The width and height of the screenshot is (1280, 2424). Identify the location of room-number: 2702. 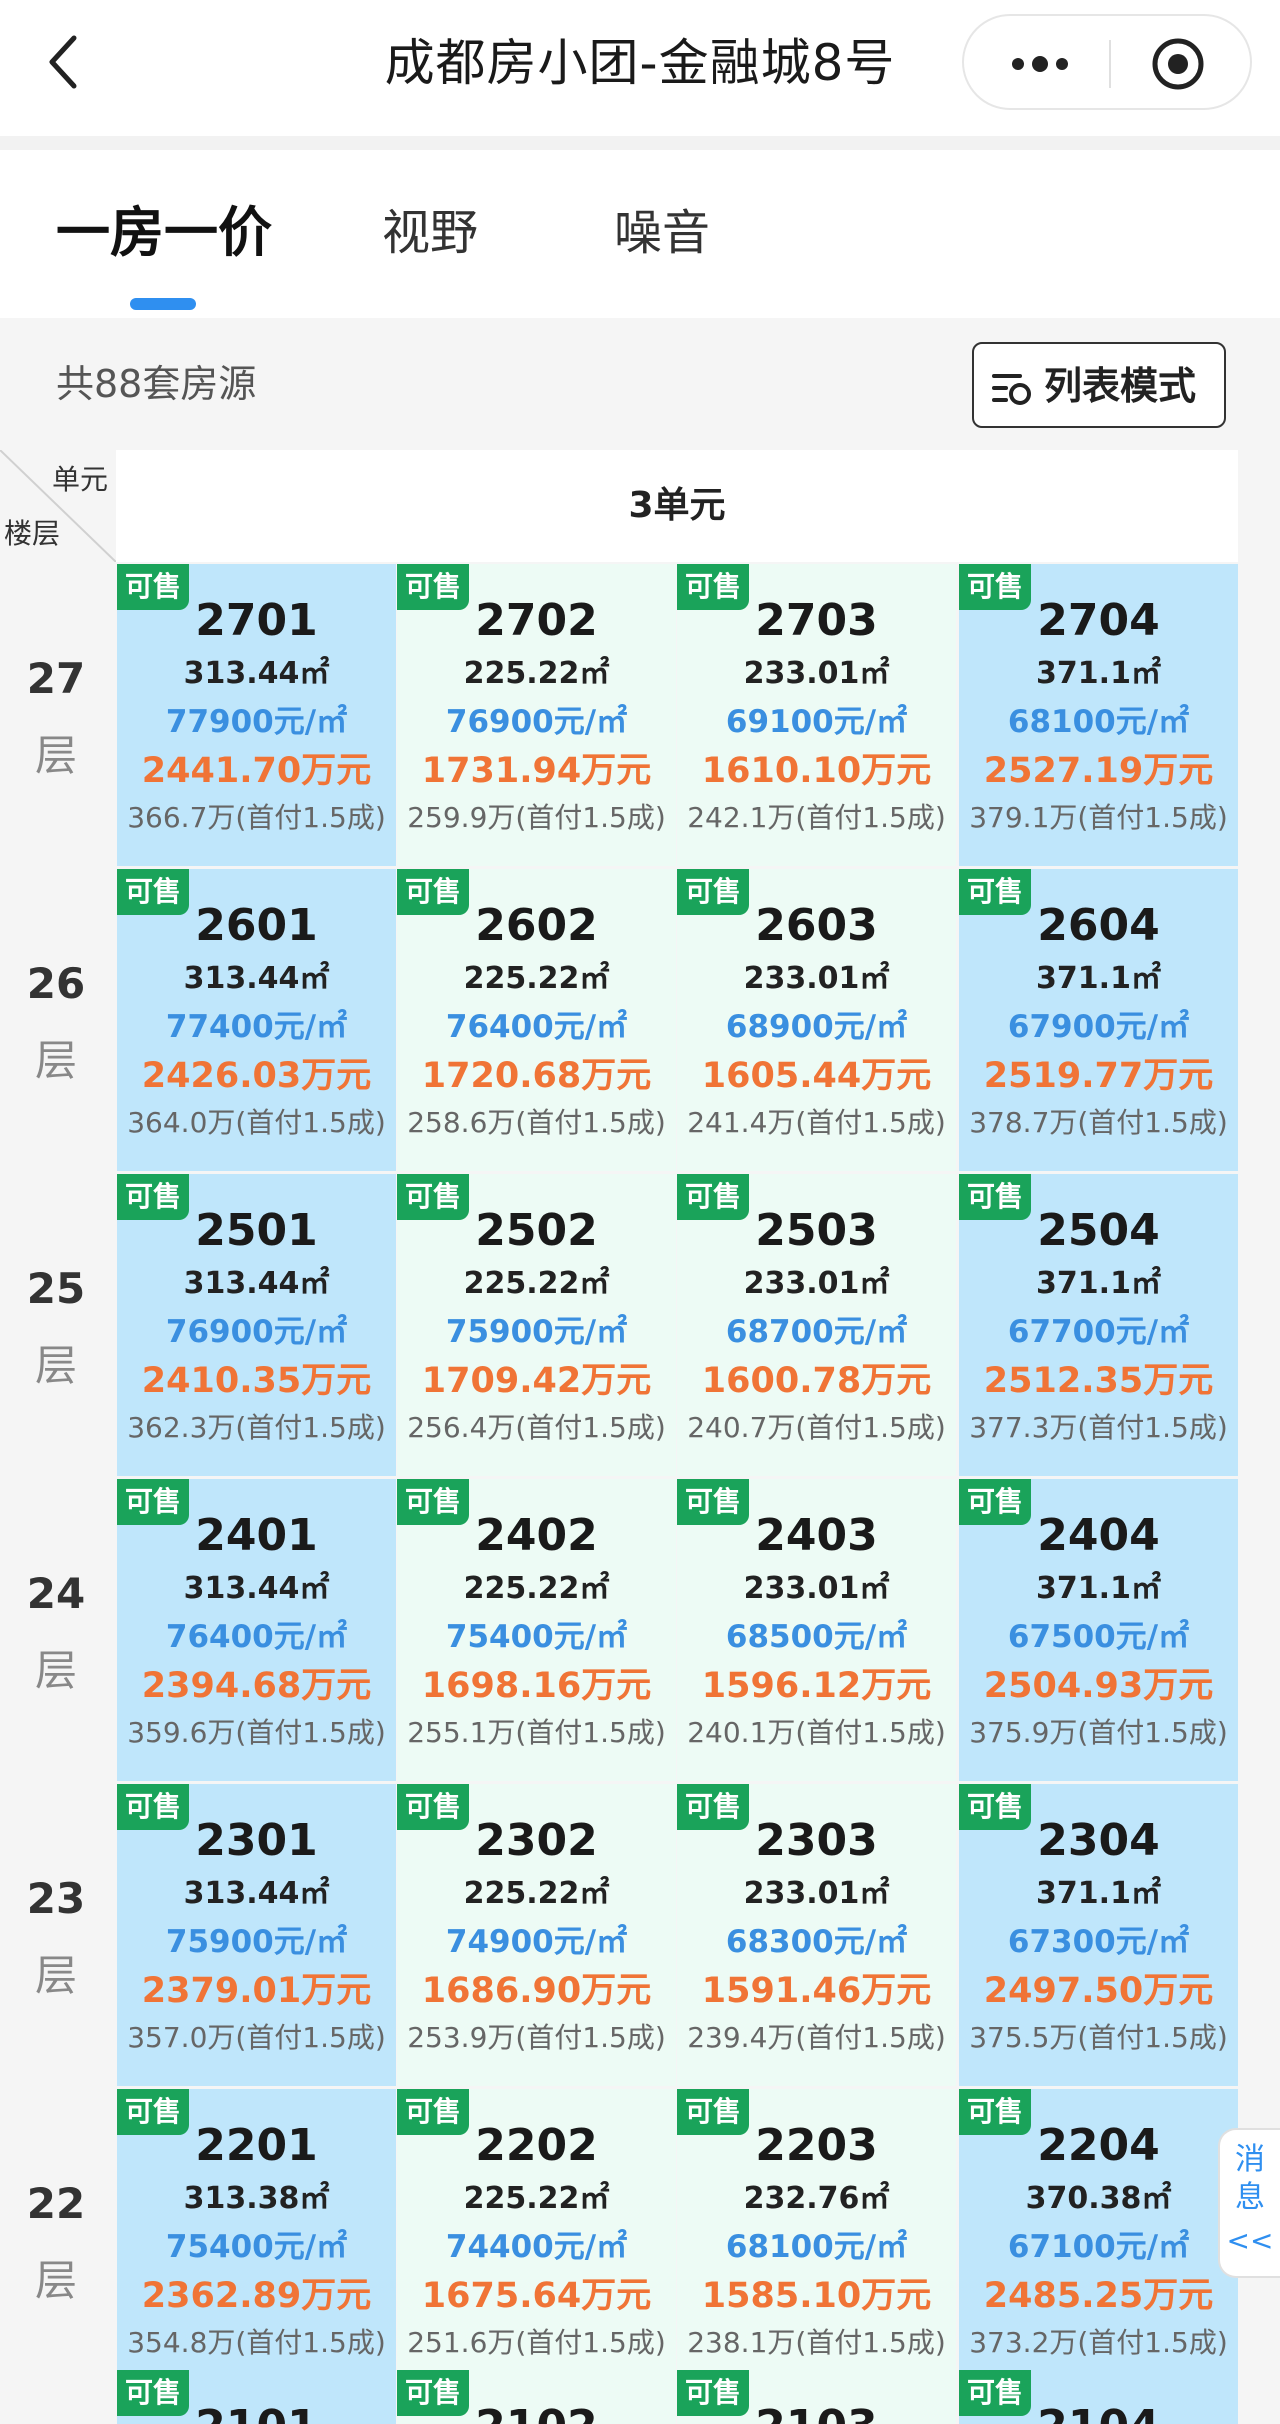
(536, 620).